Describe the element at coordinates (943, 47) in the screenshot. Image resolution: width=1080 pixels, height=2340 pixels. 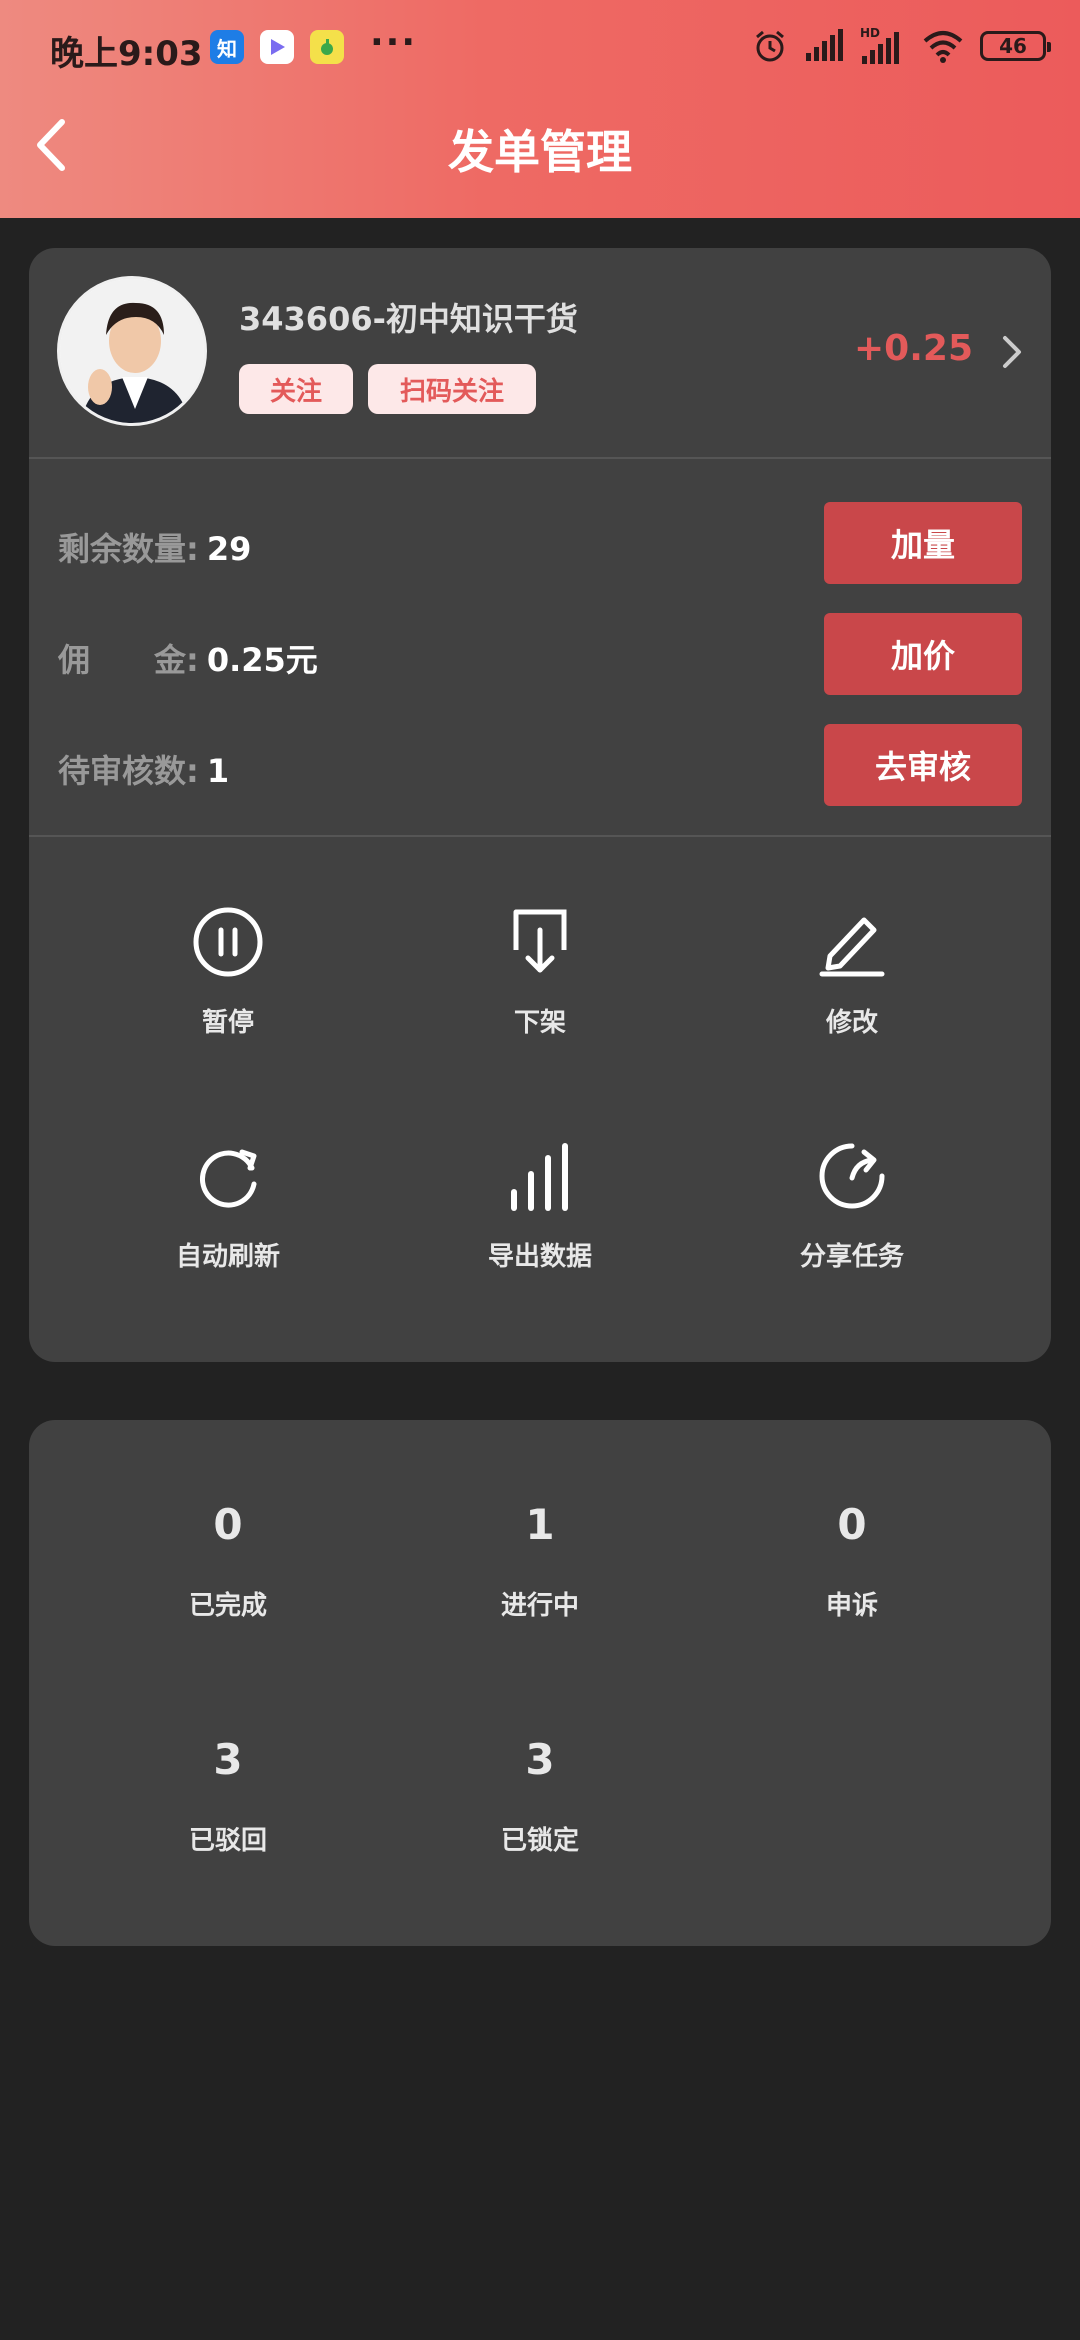
I see `wifi-icon` at that location.